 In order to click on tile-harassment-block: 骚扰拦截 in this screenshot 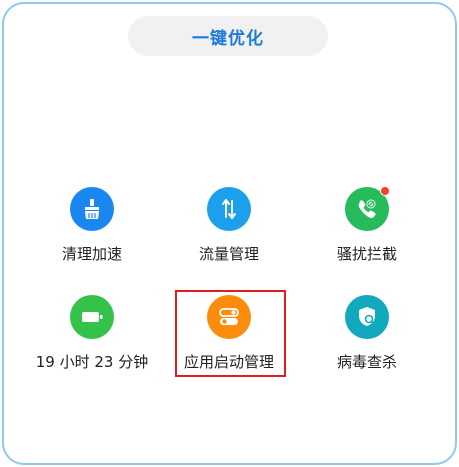, I will do `click(367, 231)`.